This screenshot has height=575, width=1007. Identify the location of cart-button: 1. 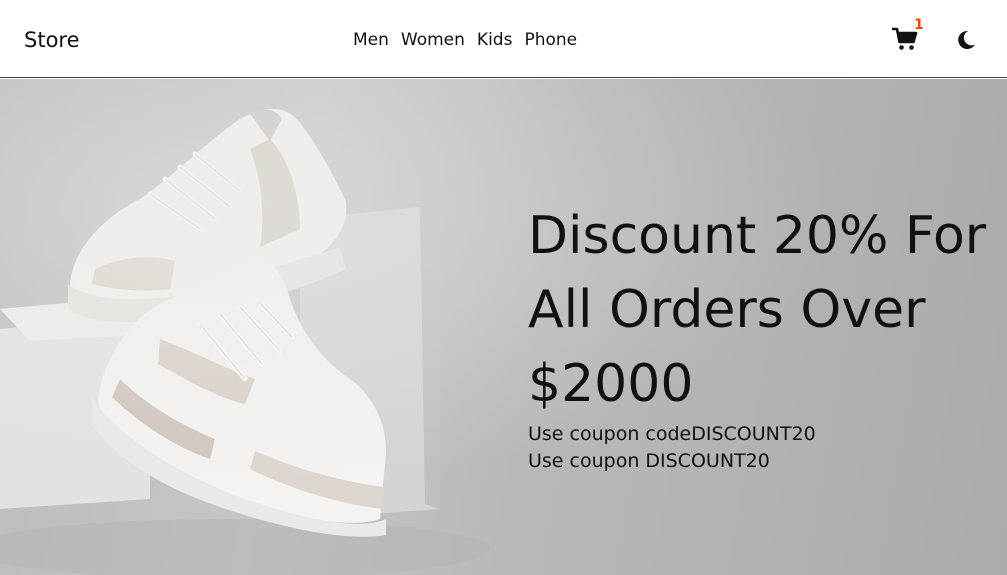
(909, 36).